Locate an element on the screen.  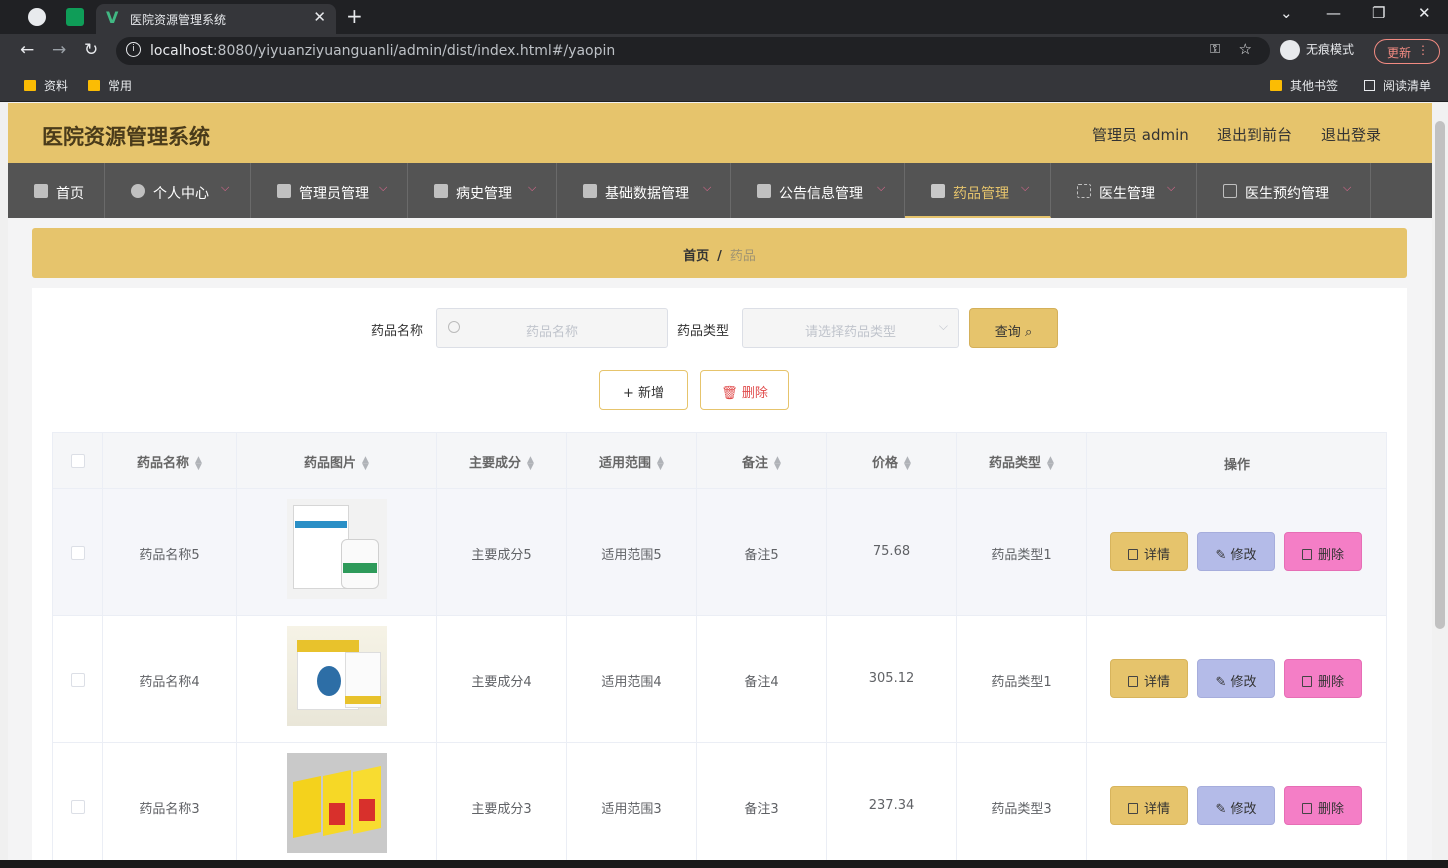
other-bookmarks: 其他书签 is located at coordinates (1304, 85).